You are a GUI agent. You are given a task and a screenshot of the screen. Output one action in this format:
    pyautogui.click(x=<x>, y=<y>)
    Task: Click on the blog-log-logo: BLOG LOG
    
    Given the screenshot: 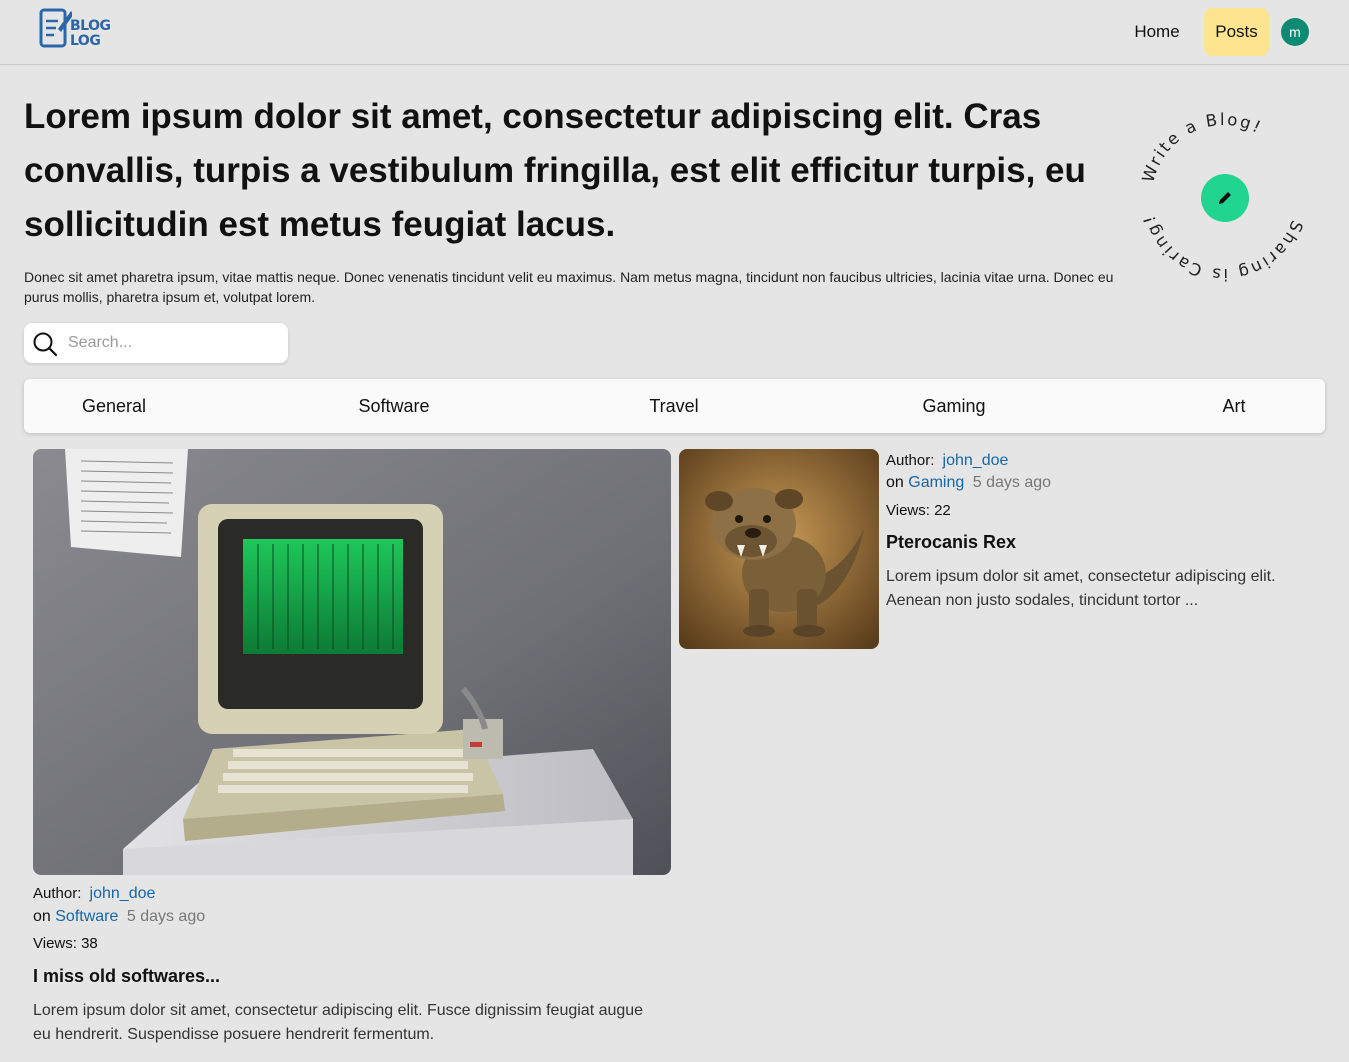 What is the action you would take?
    pyautogui.click(x=74, y=30)
    